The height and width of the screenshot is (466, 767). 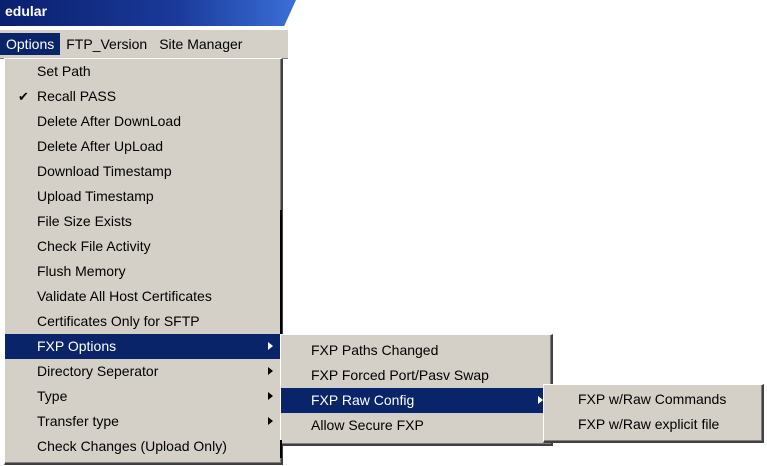 What do you see at coordinates (98, 371) in the screenshot?
I see `menu-item-label: Directory Seperator` at bounding box center [98, 371].